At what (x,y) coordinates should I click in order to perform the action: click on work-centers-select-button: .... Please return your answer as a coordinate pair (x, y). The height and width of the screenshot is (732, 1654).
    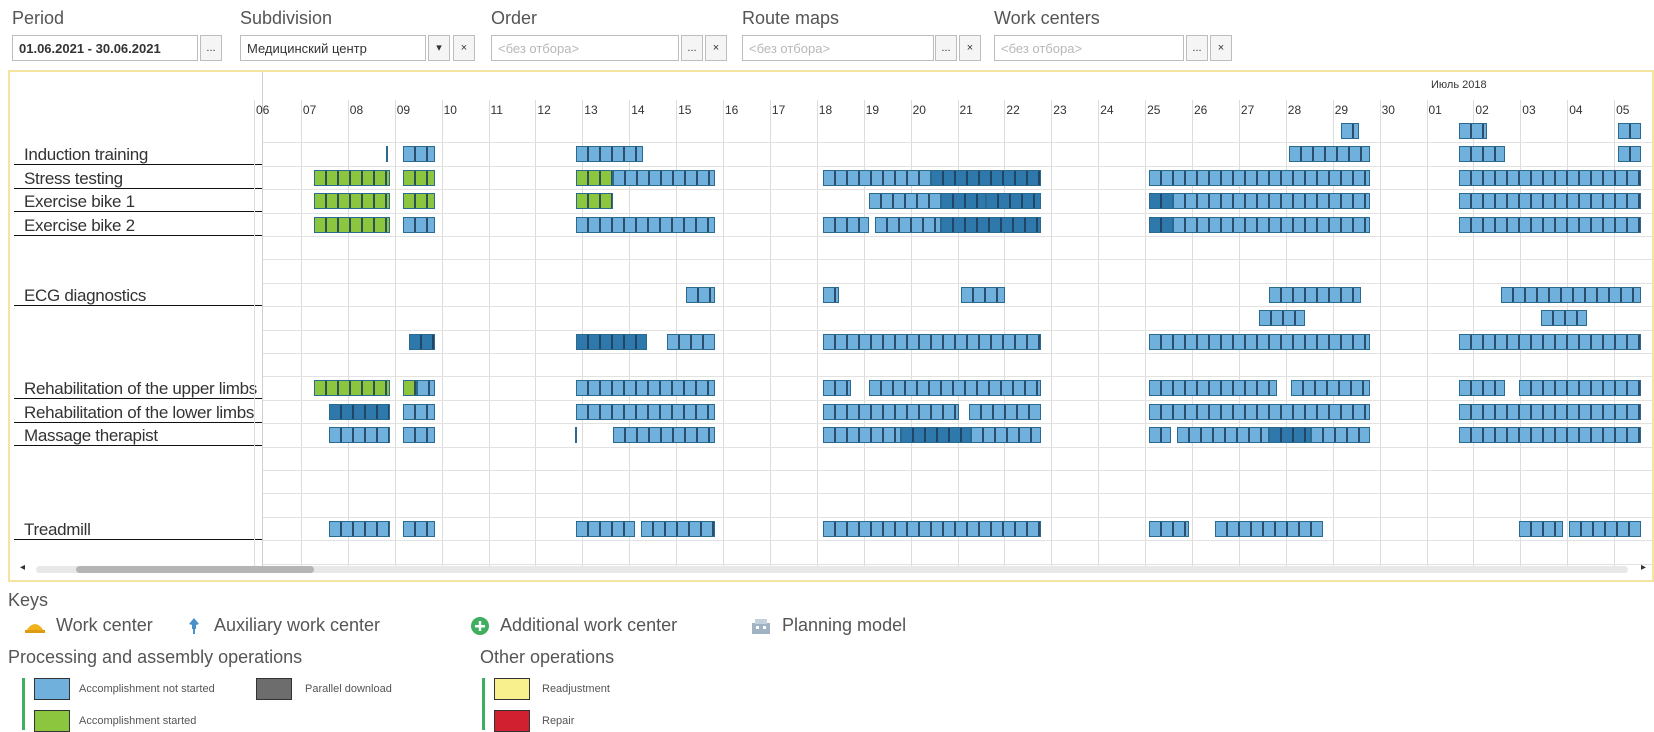
    Looking at the image, I should click on (1197, 48).